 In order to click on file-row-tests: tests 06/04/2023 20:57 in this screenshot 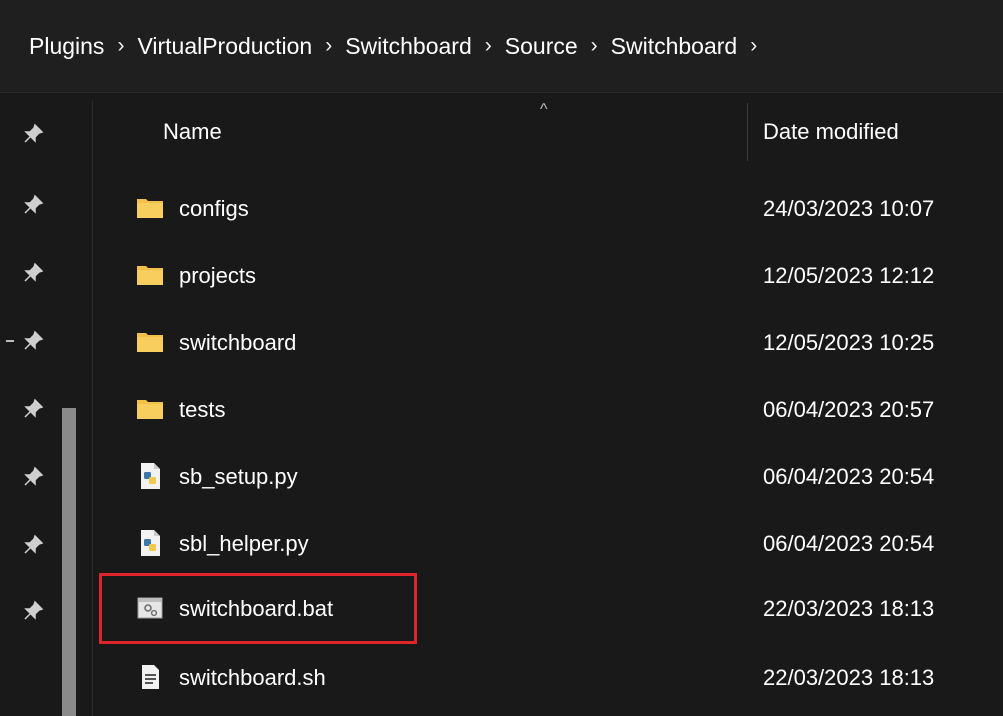, I will do `click(548, 410)`.